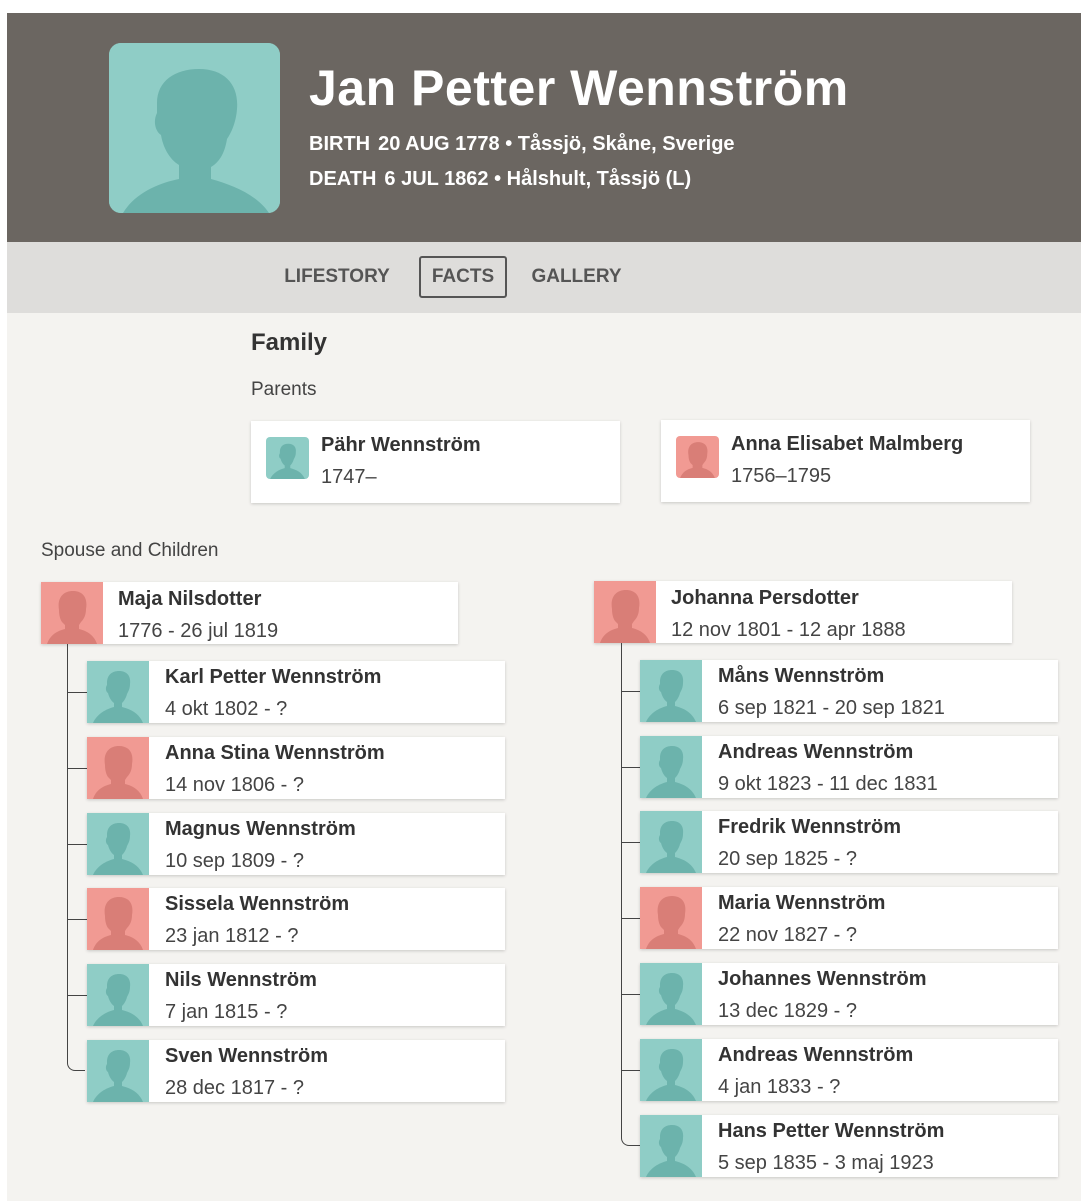  Describe the element at coordinates (296, 844) in the screenshot. I see `child-card: Magnus Wennström 10 sep 1809 - ?` at that location.